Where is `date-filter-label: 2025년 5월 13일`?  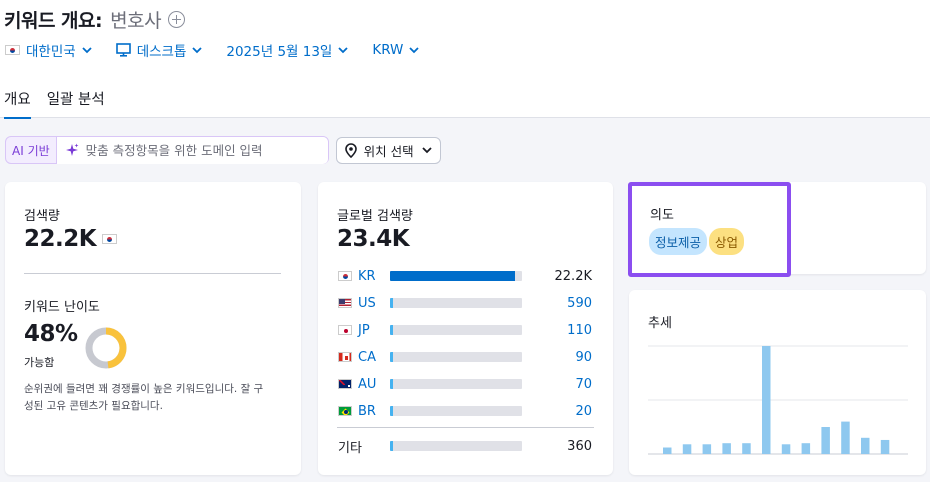 date-filter-label: 2025년 5월 13일 is located at coordinates (279, 52).